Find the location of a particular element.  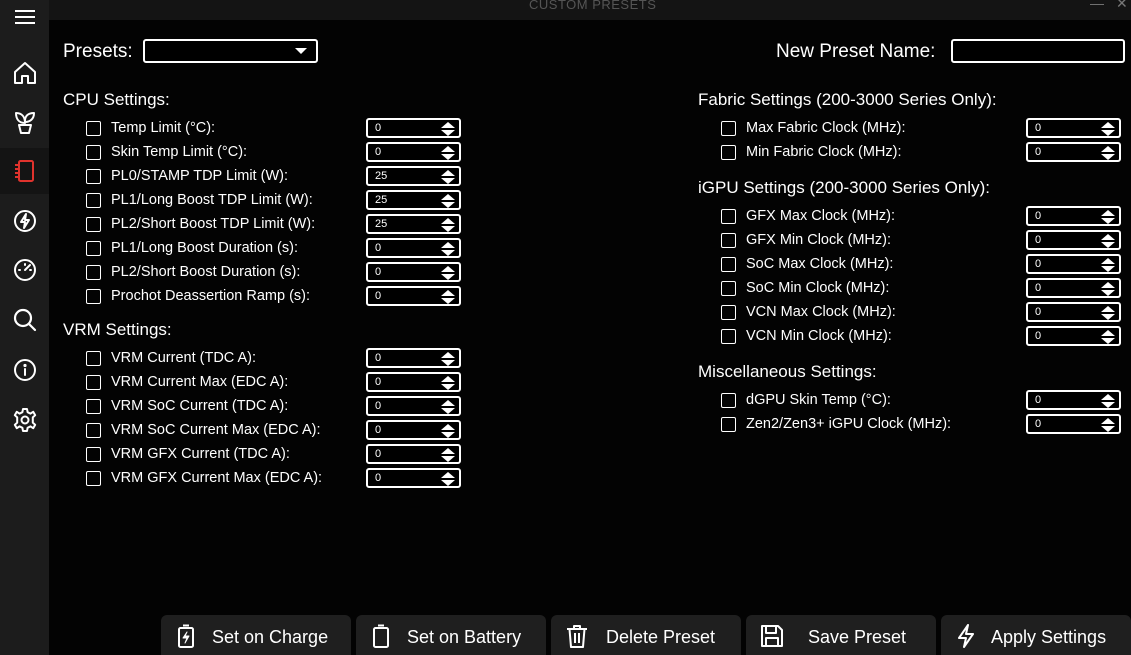

igpu-0-spinner is located at coordinates (1108, 219).